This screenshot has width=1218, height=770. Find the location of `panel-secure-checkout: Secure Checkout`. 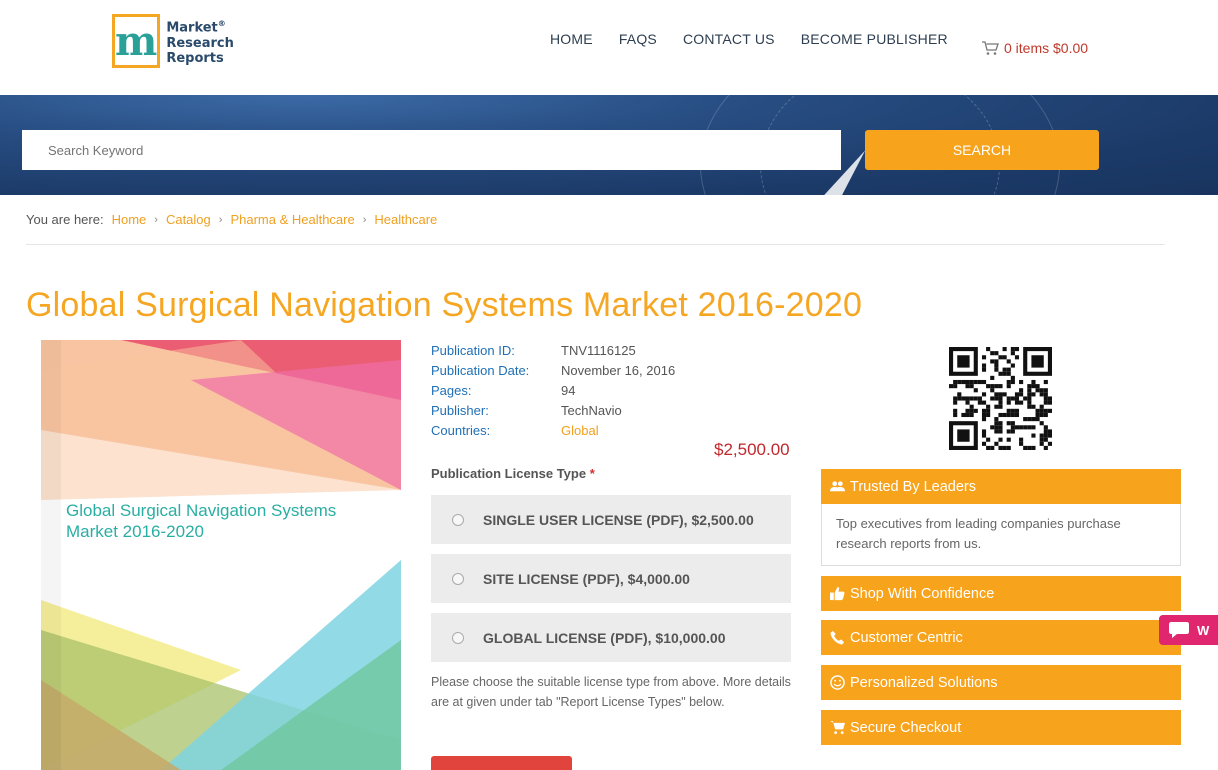

panel-secure-checkout: Secure Checkout is located at coordinates (1001, 727).